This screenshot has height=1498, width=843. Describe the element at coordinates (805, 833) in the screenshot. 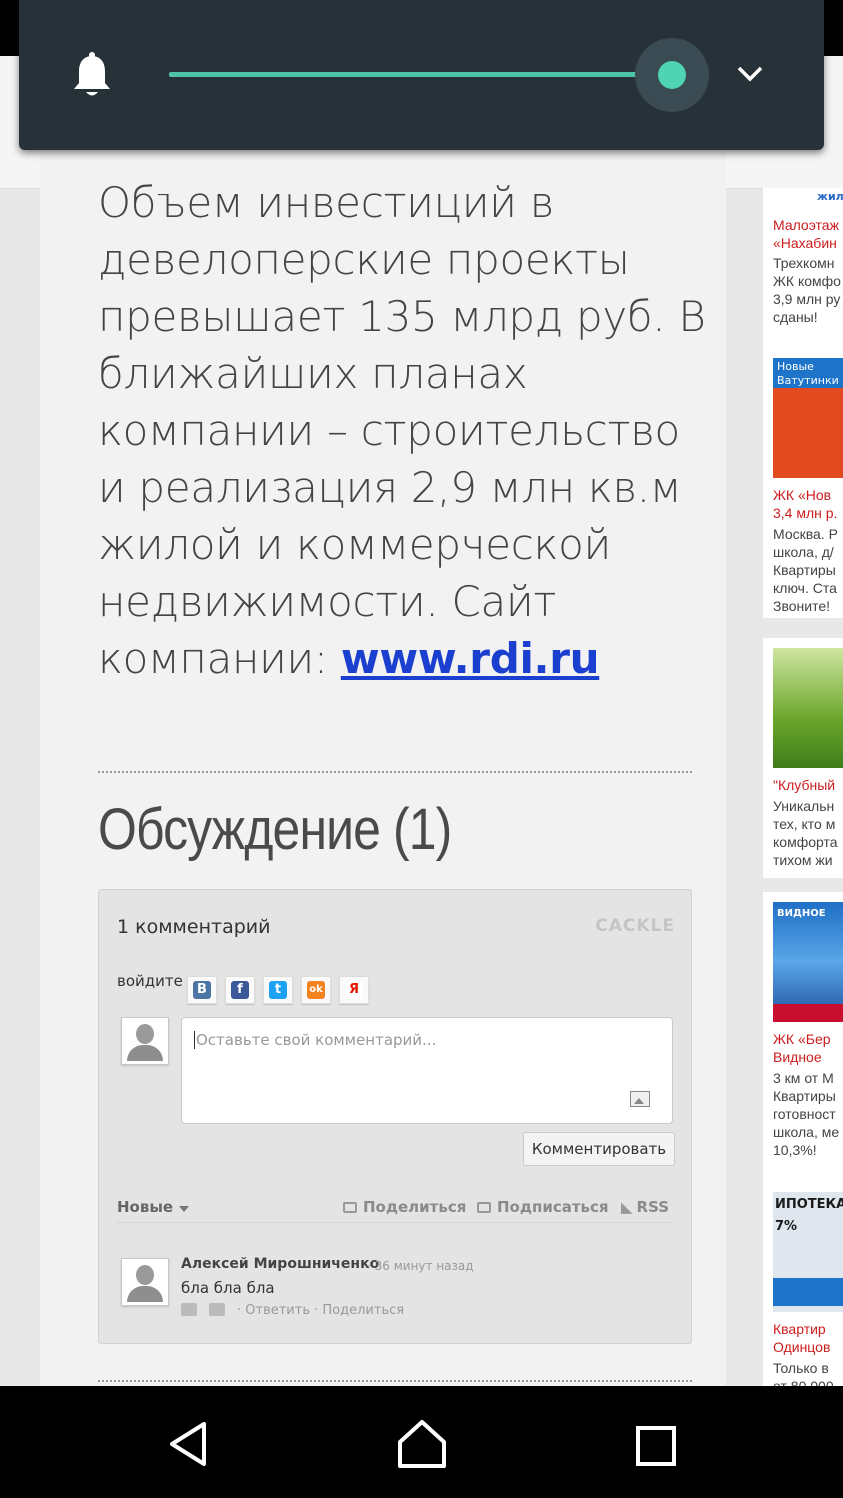

I see `ad-desc: Уникальн тех, кто м комфорта тихом жи` at that location.